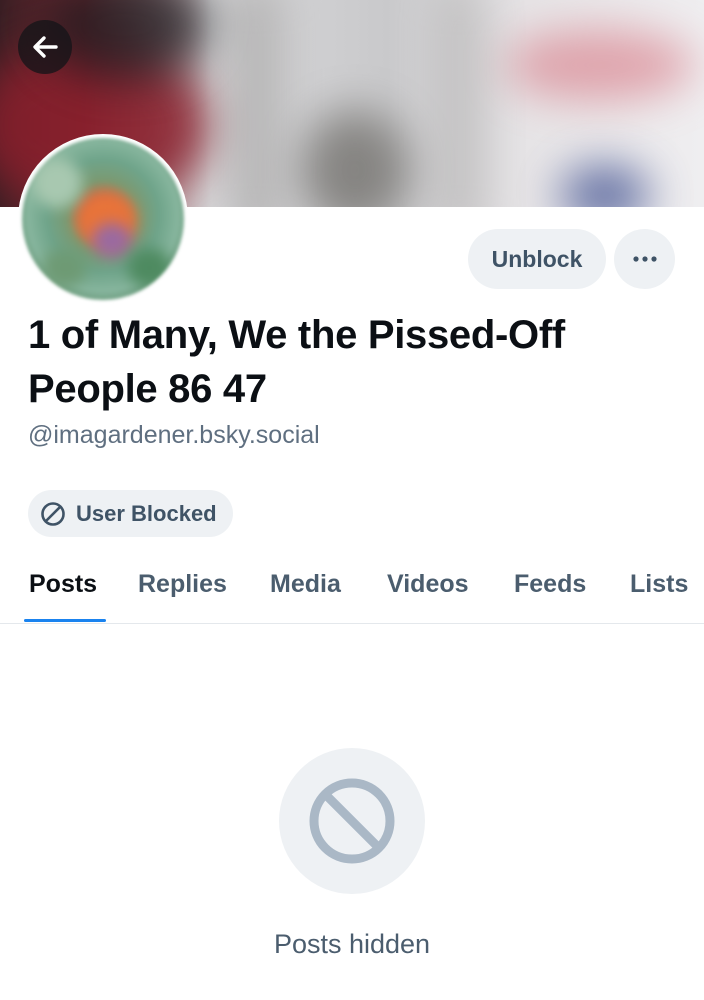 This screenshot has width=704, height=1000. I want to click on tab-posts: Posts, so click(63, 584).